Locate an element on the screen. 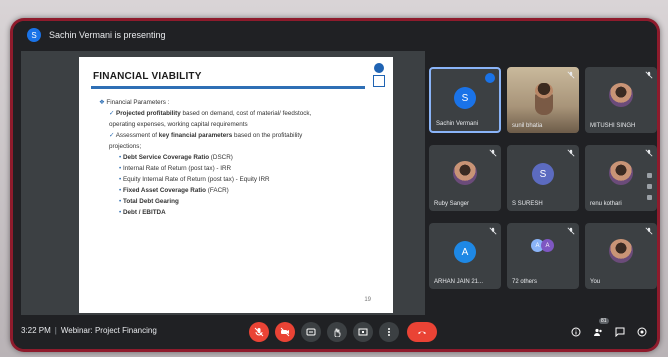 This screenshot has width=668, height=357. slide-text: (DSCR) is located at coordinates (221, 157).